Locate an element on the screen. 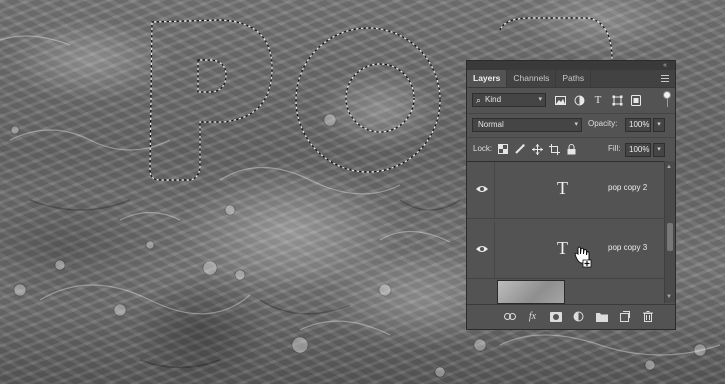 The width and height of the screenshot is (725, 384). opacity-label: Opacity: is located at coordinates (603, 123).